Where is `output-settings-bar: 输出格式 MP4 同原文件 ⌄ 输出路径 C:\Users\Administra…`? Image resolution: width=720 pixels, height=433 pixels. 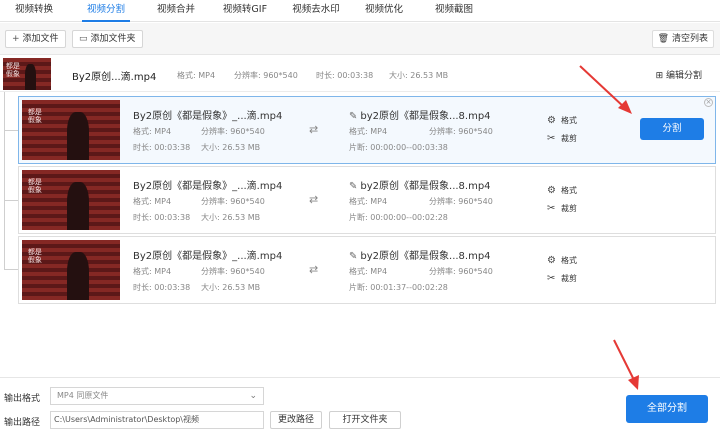
output-settings-bar: 输出格式 MP4 同原文件 ⌄ 输出路径 C:\Users\Administra… is located at coordinates (360, 405).